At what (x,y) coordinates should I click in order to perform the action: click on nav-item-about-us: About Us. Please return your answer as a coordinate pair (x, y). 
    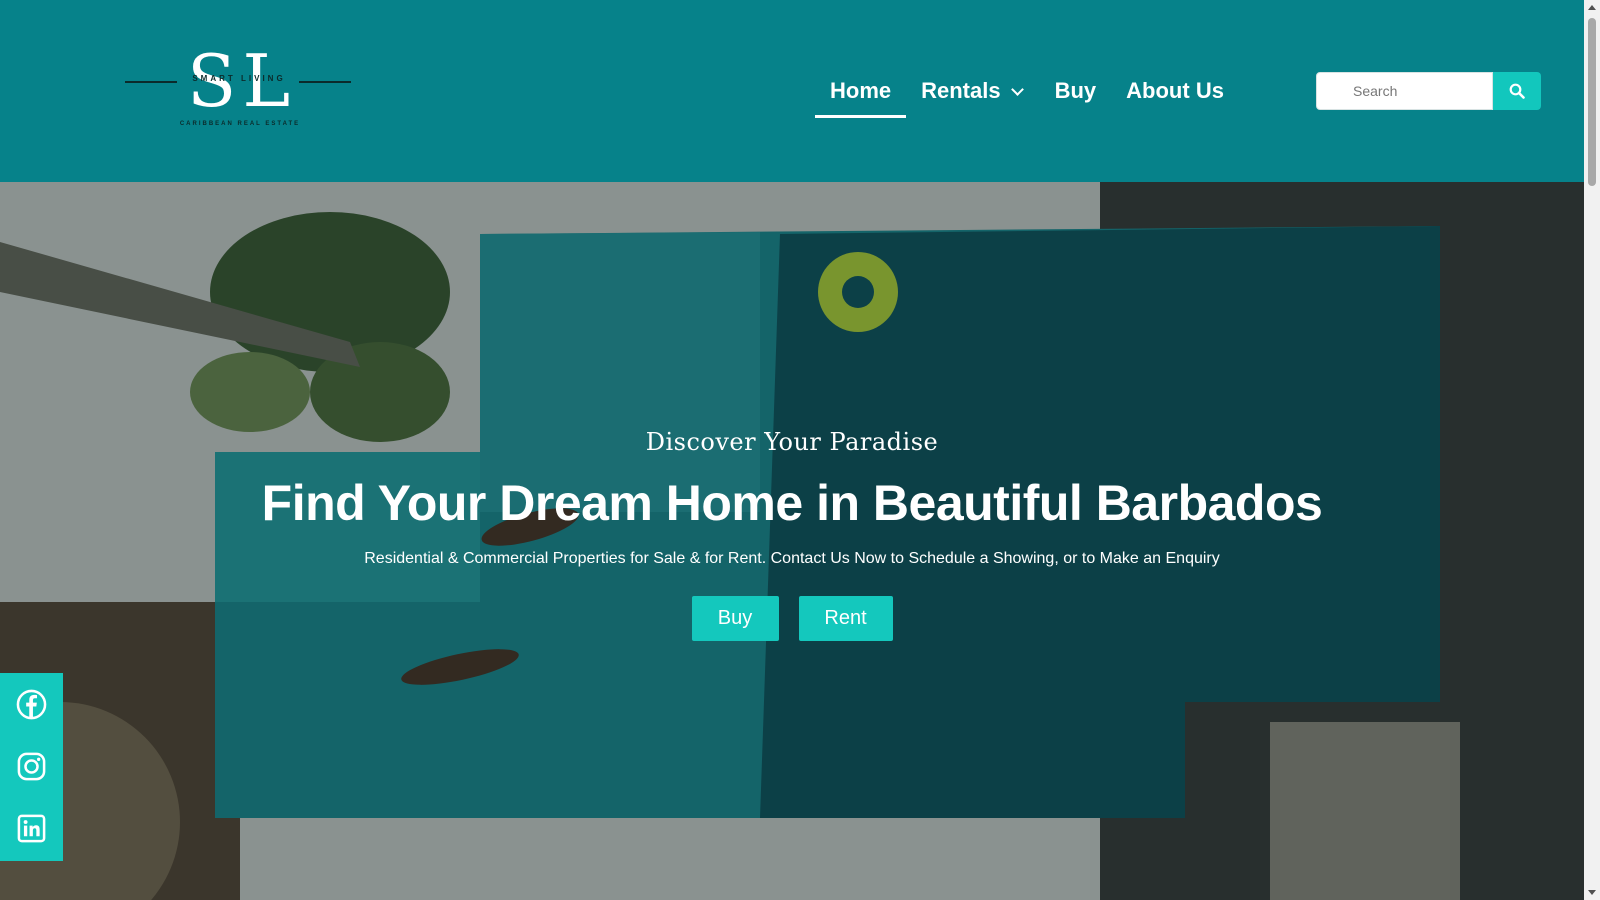
    Looking at the image, I should click on (1175, 96).